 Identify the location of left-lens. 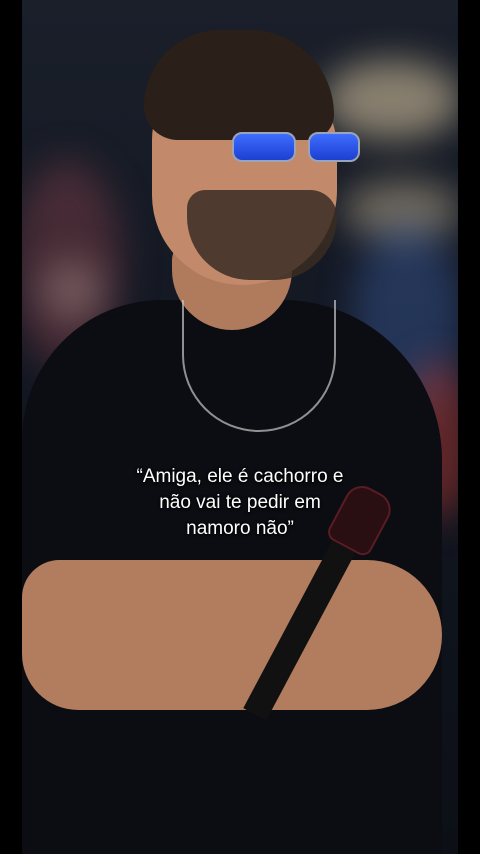
(264, 147).